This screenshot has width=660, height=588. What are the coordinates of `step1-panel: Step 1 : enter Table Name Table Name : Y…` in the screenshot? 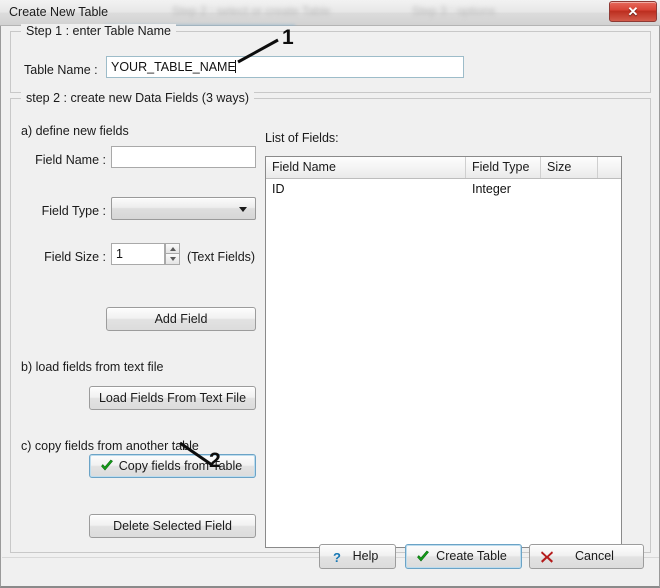 It's located at (330, 58).